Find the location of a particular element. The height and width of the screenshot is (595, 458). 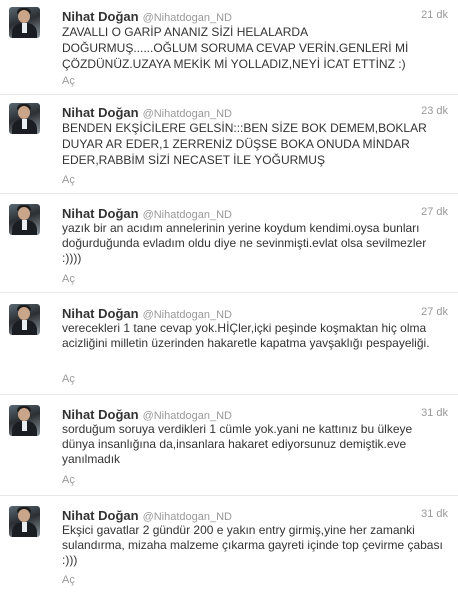

tweet-timestamp: 23 dk is located at coordinates (434, 111).